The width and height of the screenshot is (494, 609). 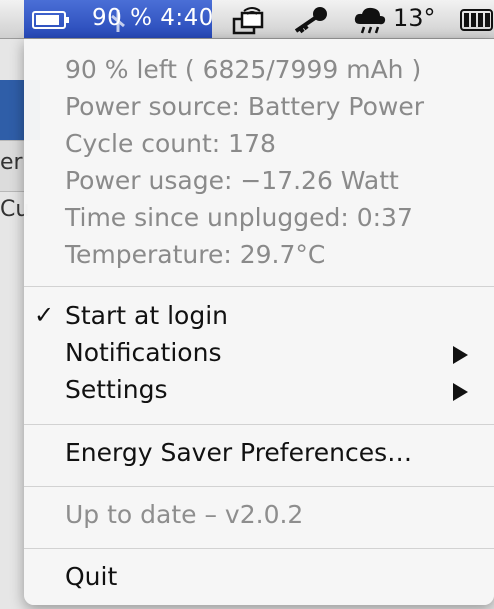 What do you see at coordinates (170, 143) in the screenshot?
I see `cycle-count-info: Cycle count: 178` at bounding box center [170, 143].